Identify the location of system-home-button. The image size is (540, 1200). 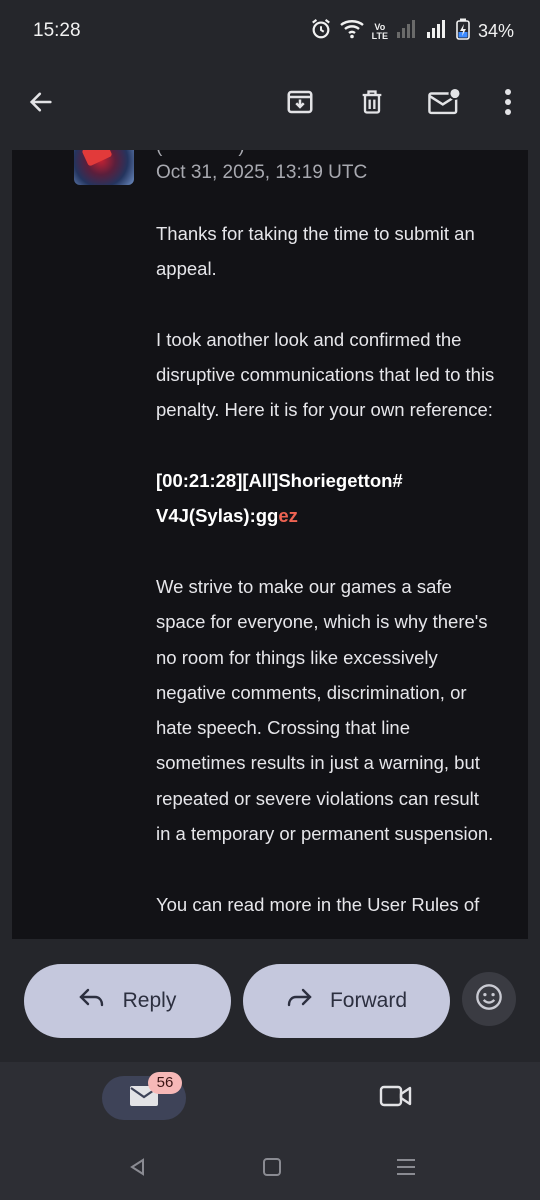
(272, 1169).